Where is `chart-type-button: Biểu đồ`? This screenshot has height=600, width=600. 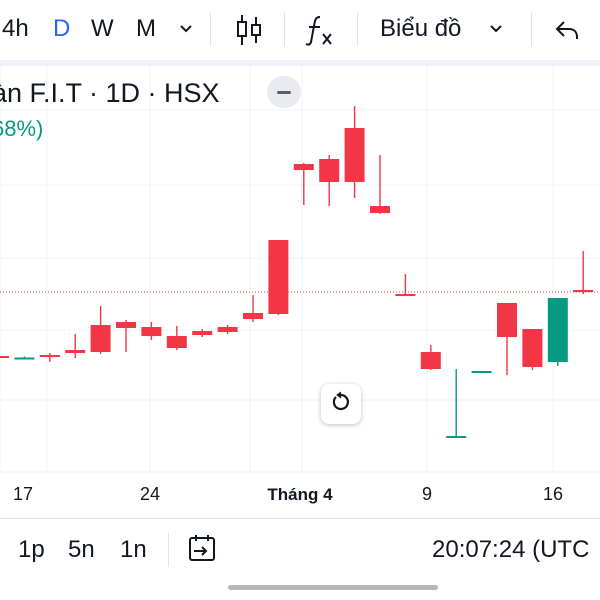 chart-type-button: Biểu đồ is located at coordinates (420, 29).